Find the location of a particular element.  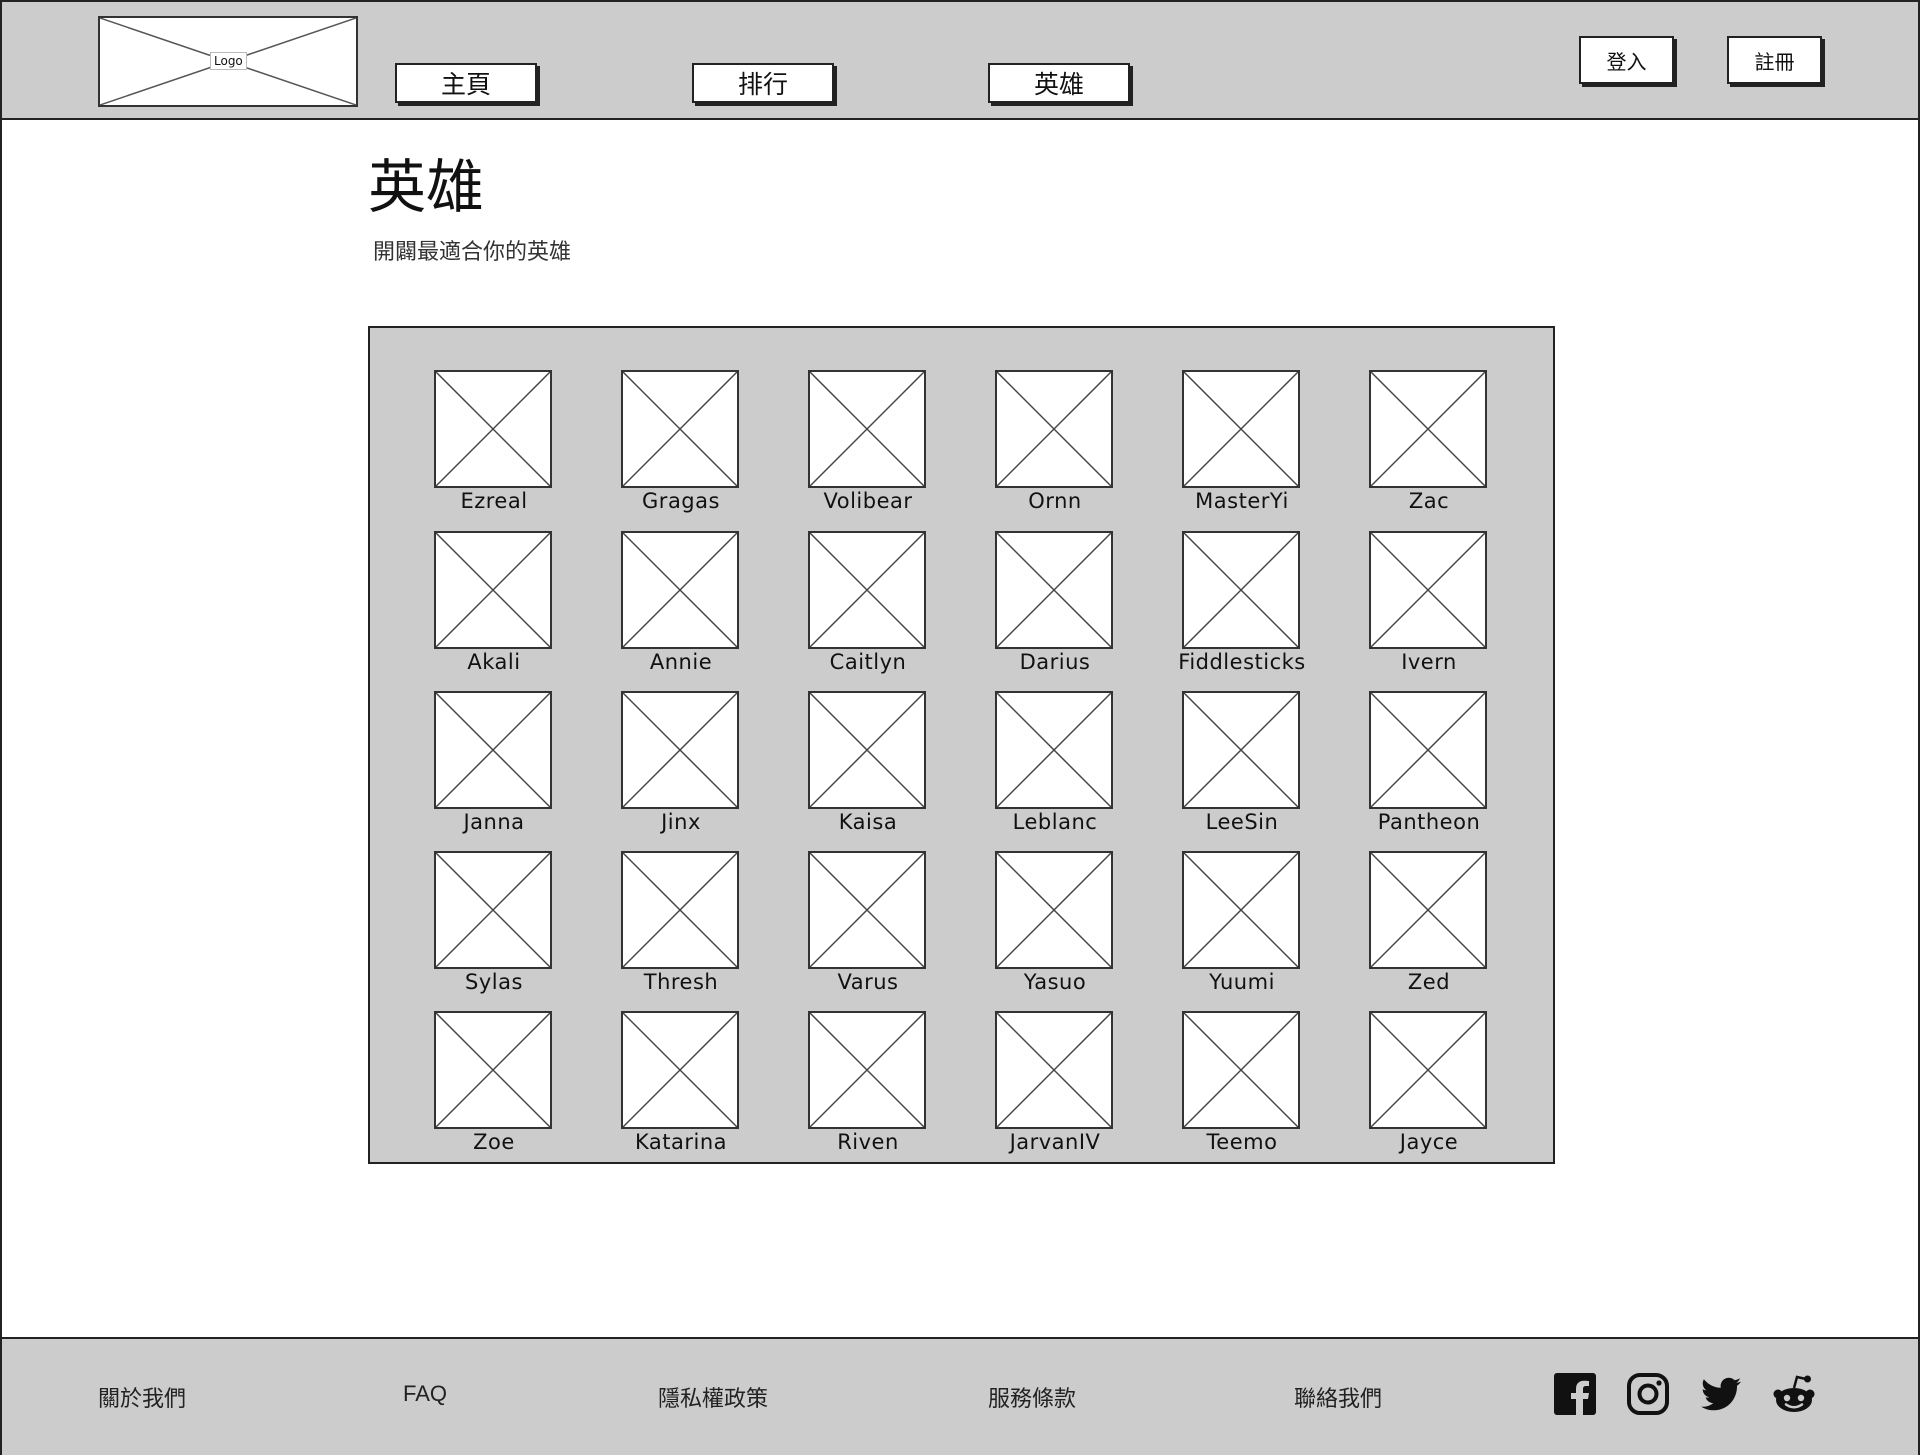

logo-label: Logo is located at coordinates (228, 61).